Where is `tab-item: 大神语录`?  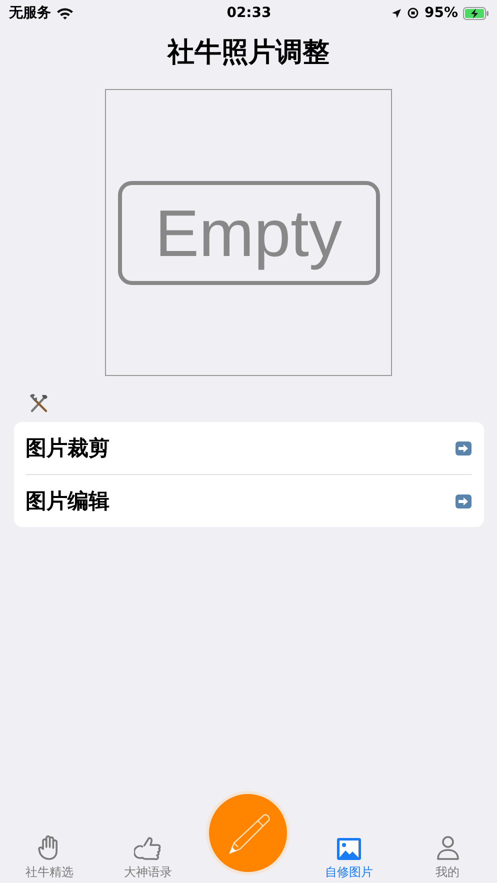
tab-item: 大神语录 is located at coordinates (148, 859).